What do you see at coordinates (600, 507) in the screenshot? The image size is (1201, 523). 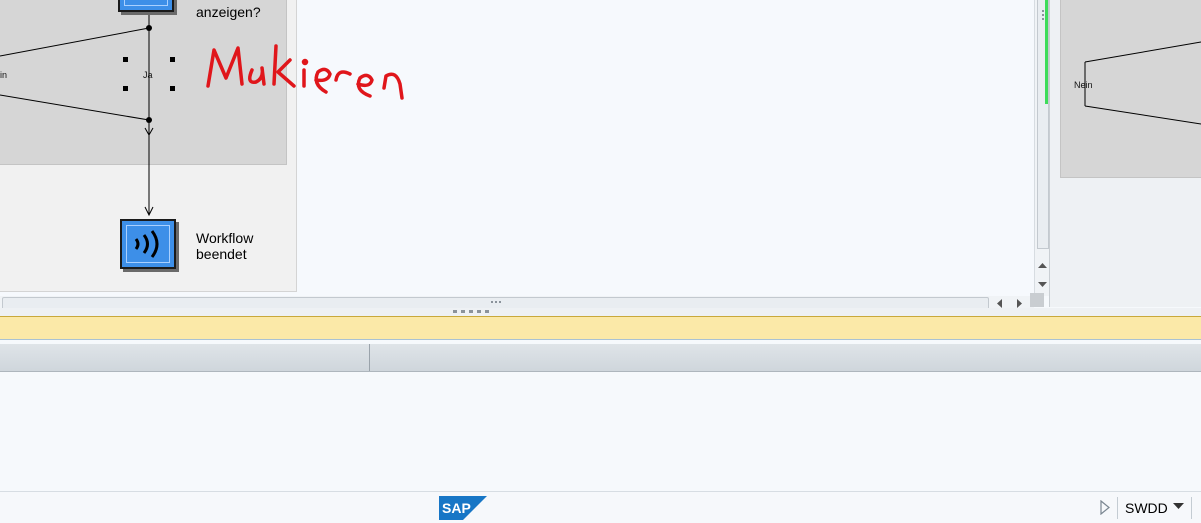 I see `status-bar` at bounding box center [600, 507].